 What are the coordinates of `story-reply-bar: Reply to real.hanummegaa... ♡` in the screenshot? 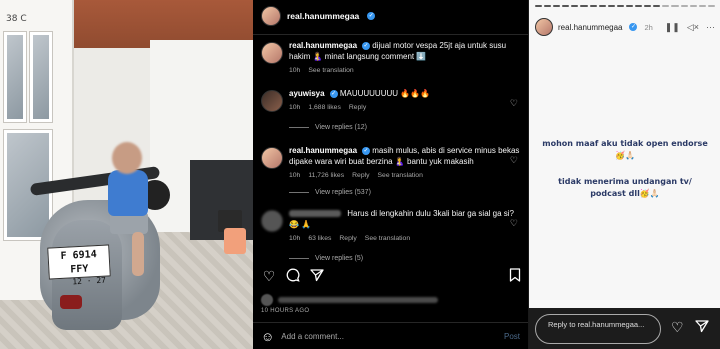 It's located at (624, 328).